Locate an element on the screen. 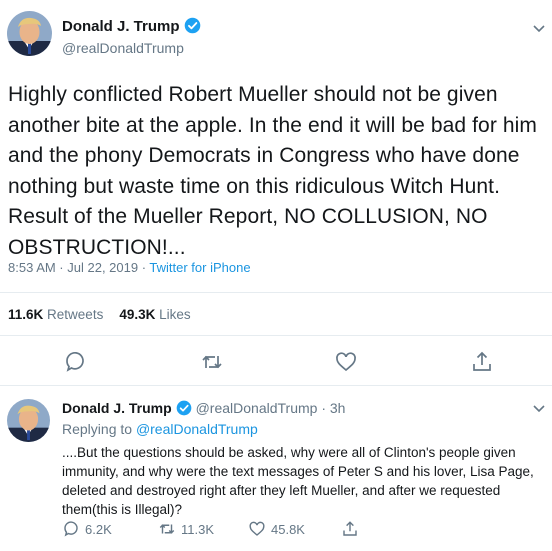  reply-button: 6.2K is located at coordinates (87, 529).